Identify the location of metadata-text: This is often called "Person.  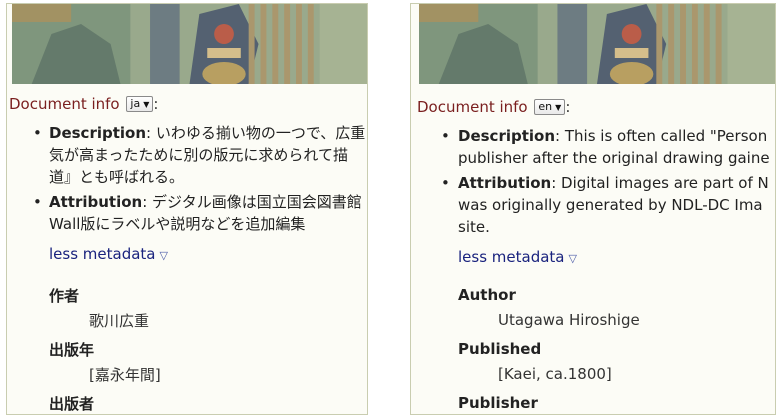
(666, 136).